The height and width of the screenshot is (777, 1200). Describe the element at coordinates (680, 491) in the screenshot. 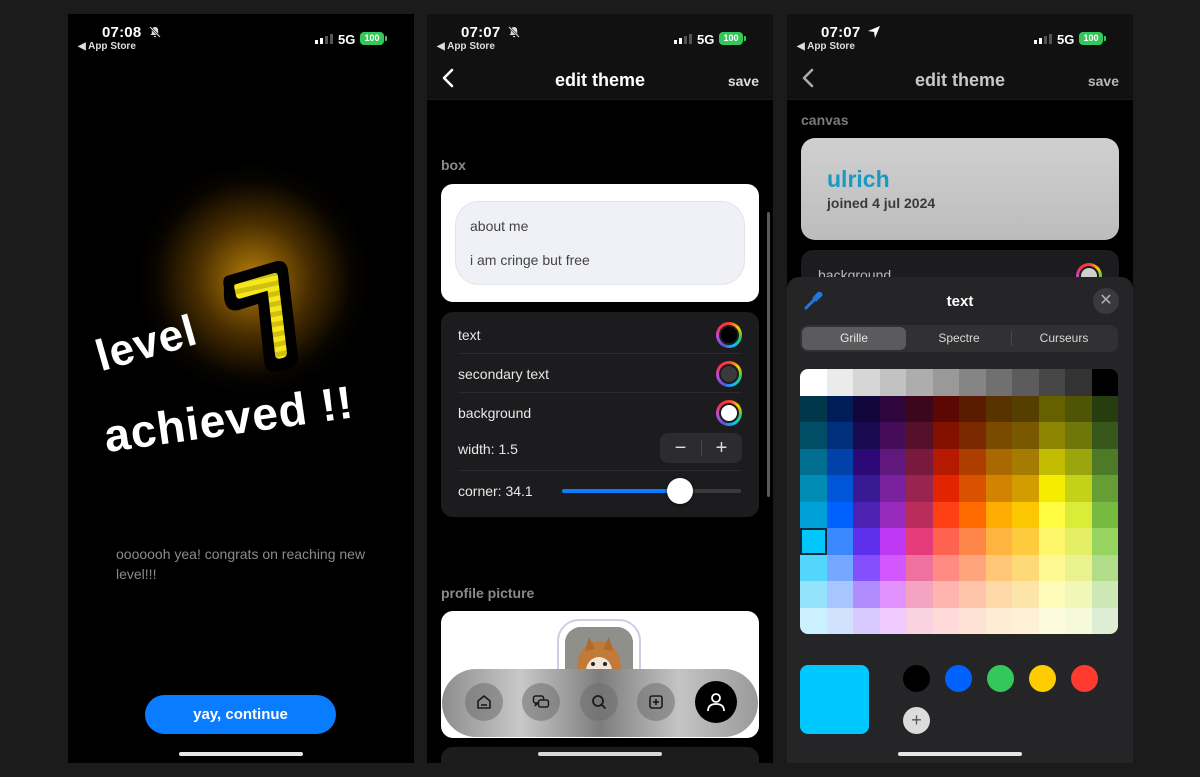

I see `slider-thumb` at that location.